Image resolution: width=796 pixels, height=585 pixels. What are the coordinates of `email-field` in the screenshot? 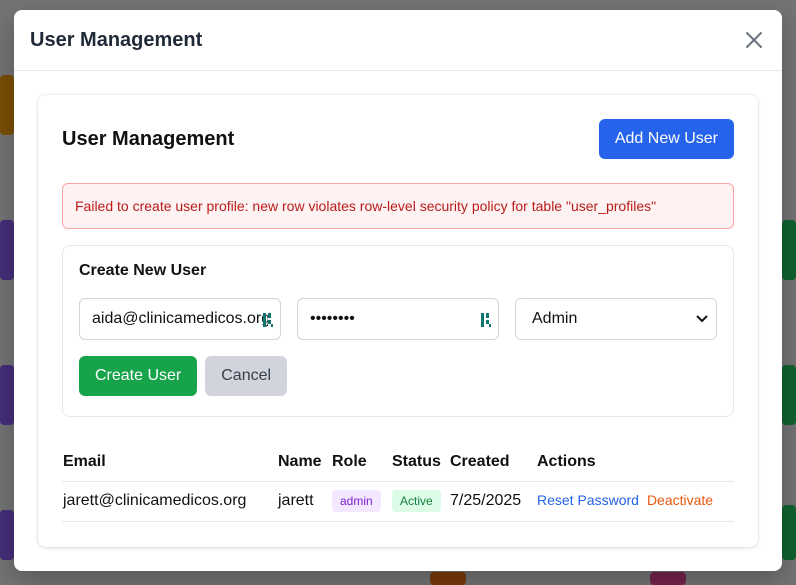 It's located at (180, 319).